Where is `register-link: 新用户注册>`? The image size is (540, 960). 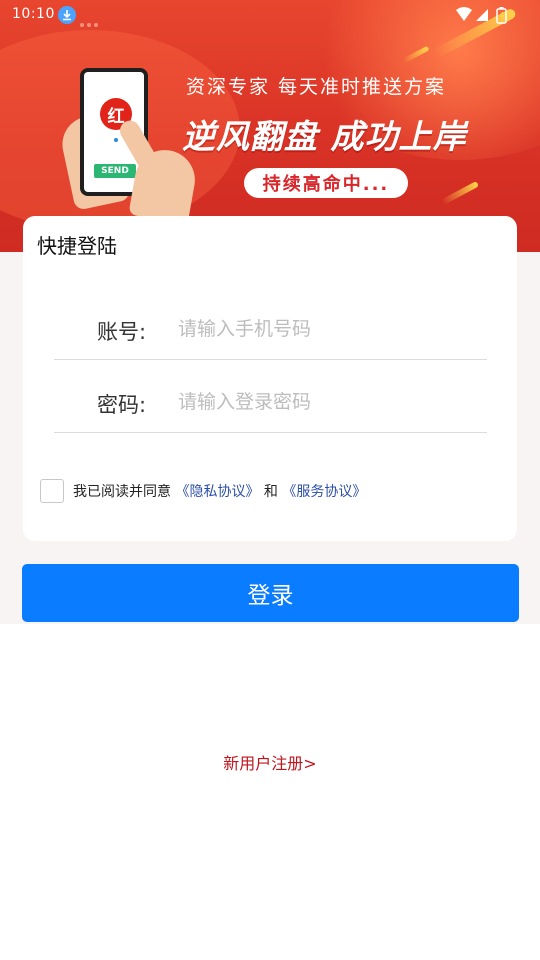 register-link: 新用户注册> is located at coordinates (270, 762).